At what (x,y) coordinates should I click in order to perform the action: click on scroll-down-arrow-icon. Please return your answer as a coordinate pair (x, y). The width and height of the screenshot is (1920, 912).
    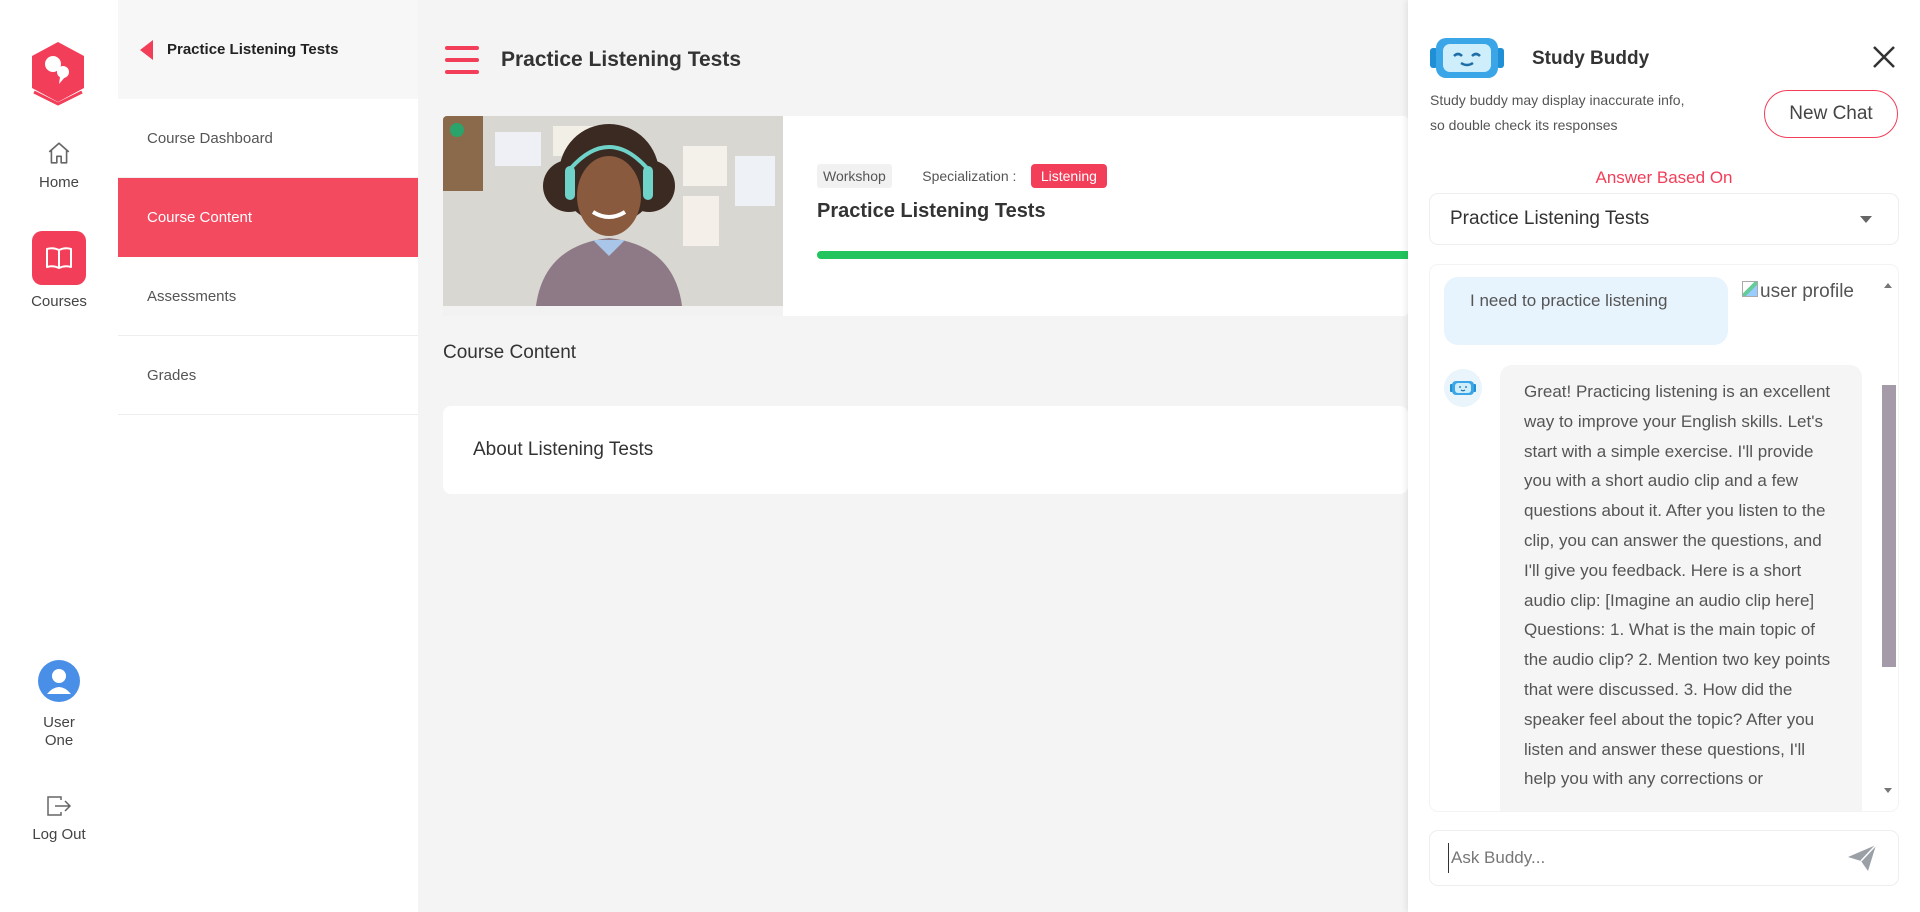
    Looking at the image, I should click on (1888, 790).